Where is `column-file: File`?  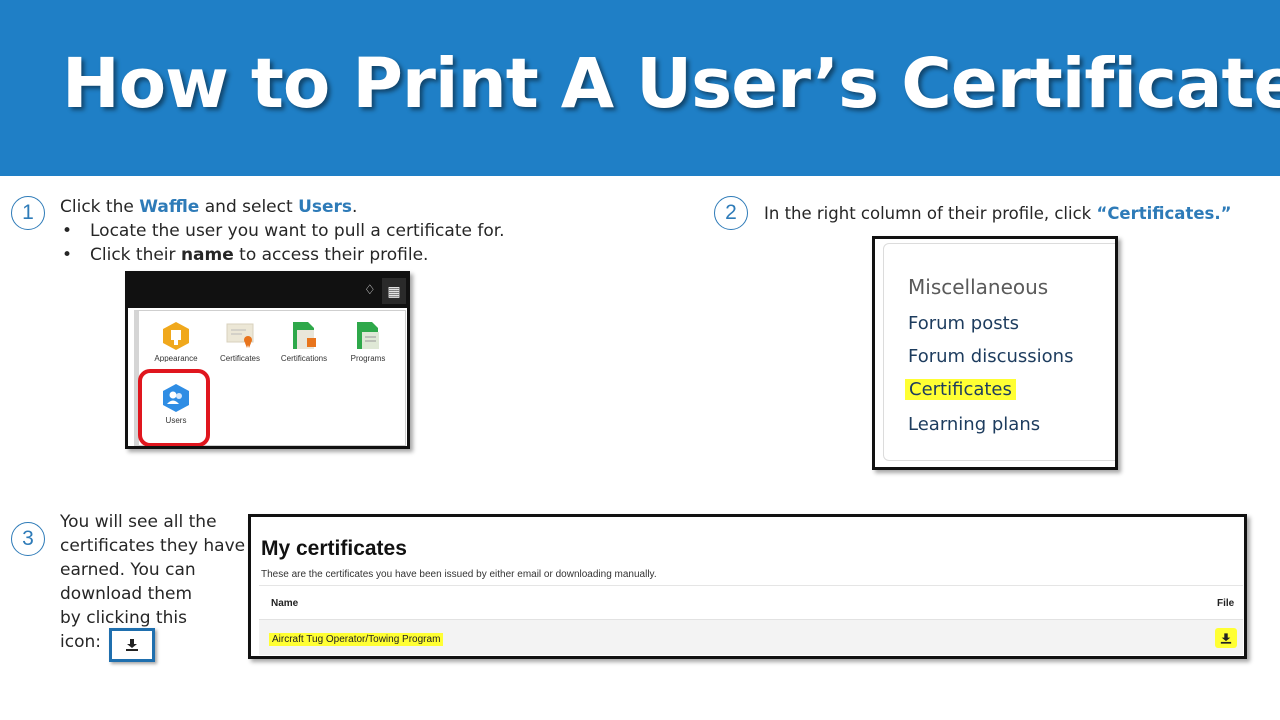
column-file: File is located at coordinates (1226, 603).